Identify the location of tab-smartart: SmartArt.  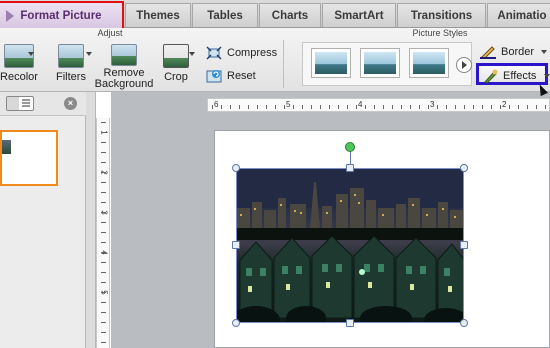
(359, 15).